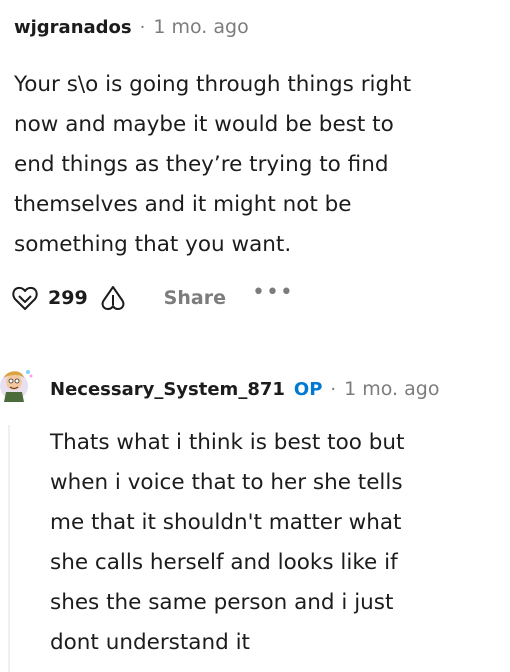 The width and height of the screenshot is (510, 672). I want to click on comment-body-line: end things as they’re trying to find, so click(201, 164).